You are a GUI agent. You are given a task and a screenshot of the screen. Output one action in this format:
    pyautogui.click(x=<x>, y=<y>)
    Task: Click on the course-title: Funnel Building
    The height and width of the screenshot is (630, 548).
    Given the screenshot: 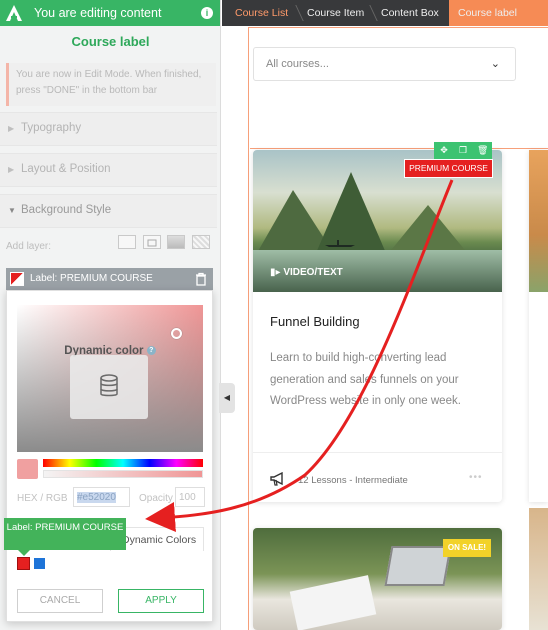 What is the action you would take?
    pyautogui.click(x=315, y=321)
    